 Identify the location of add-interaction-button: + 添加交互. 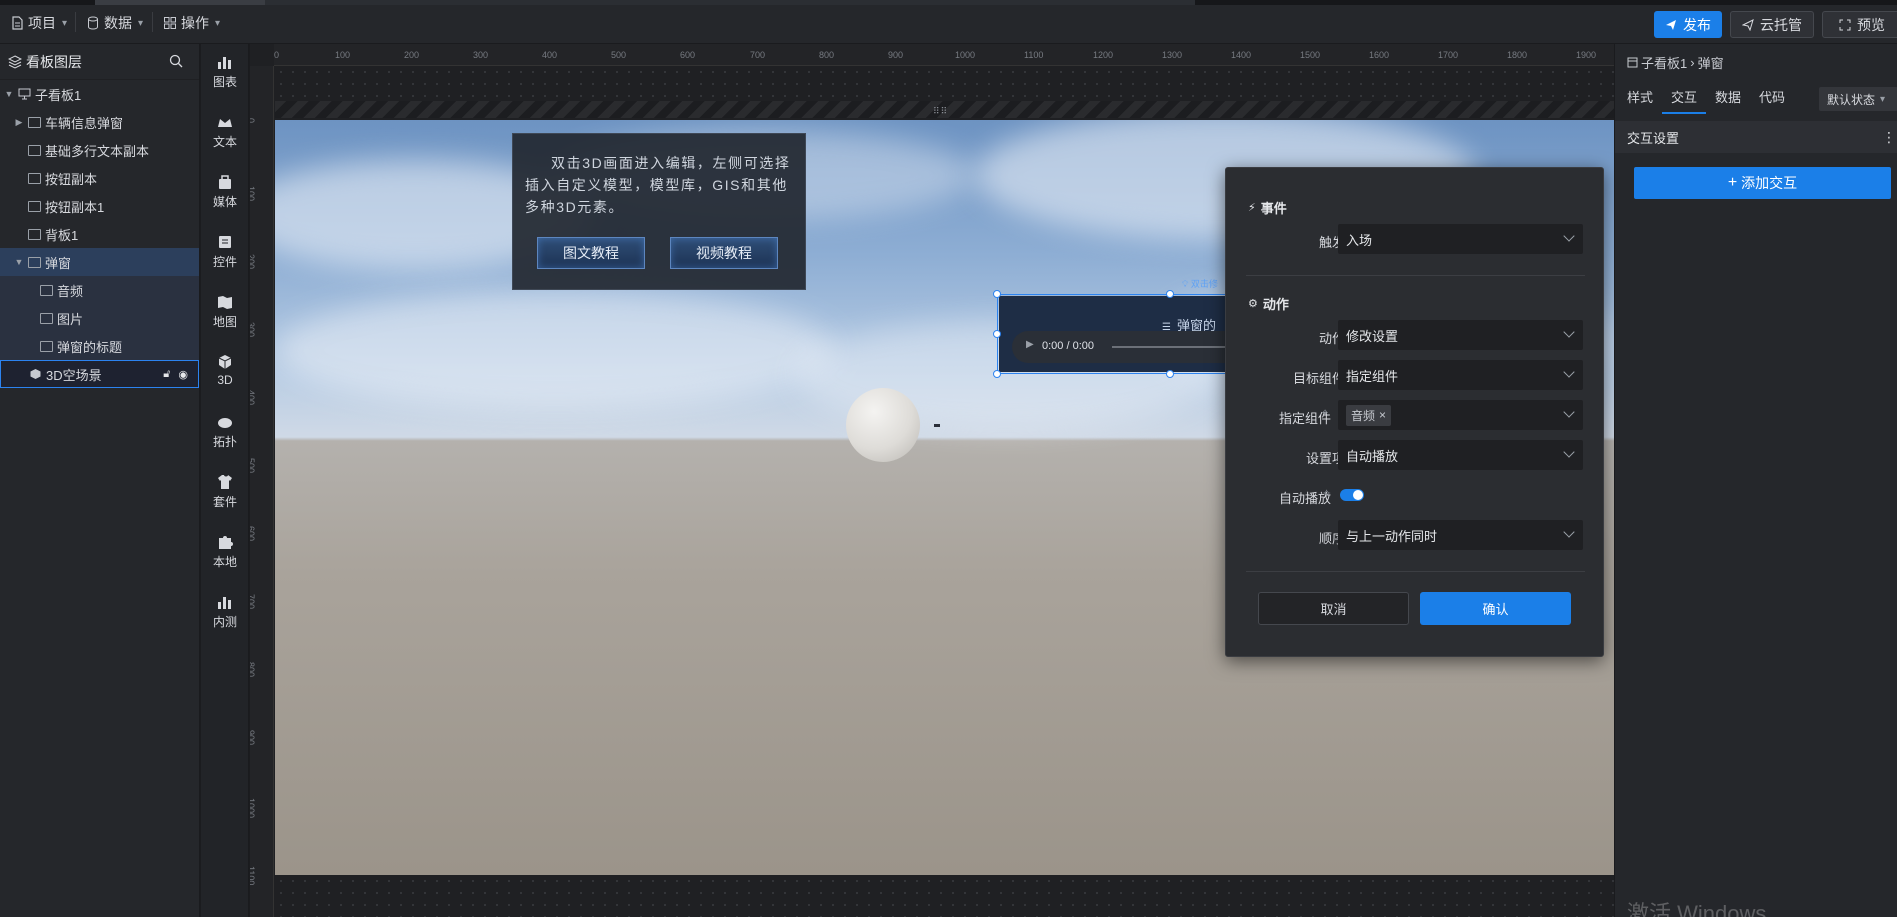
(1762, 183).